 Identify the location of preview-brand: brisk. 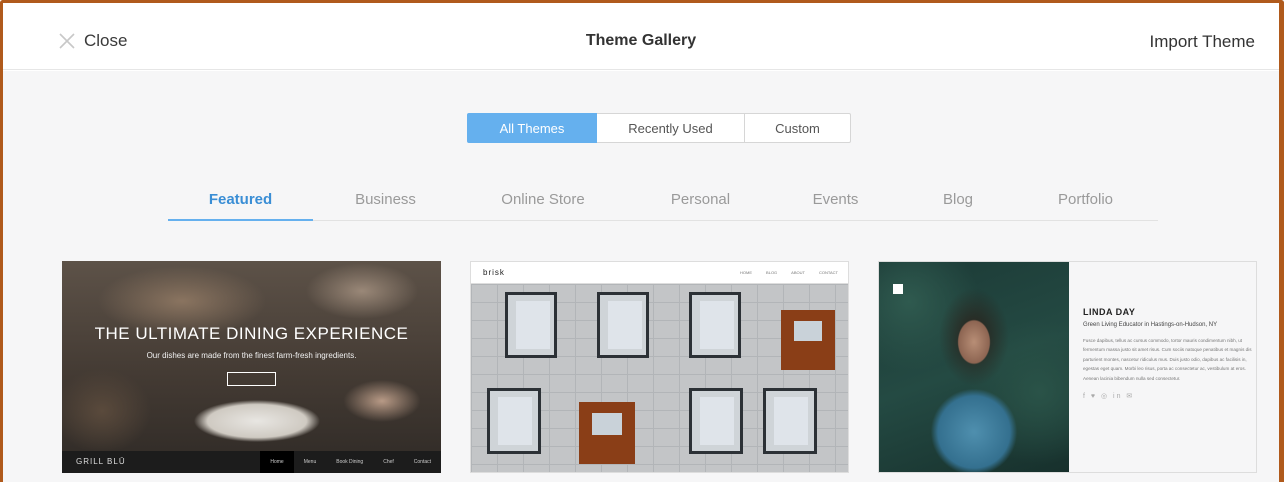
(494, 272).